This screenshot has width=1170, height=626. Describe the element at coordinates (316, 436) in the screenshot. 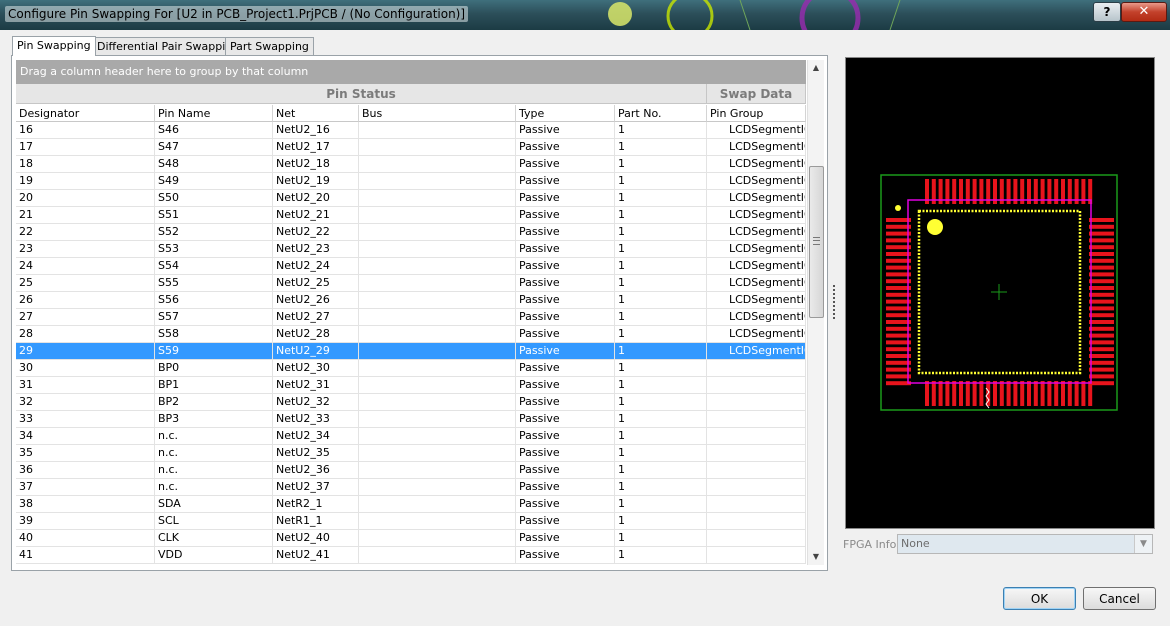

I see `cell-net: NetU2_34` at that location.